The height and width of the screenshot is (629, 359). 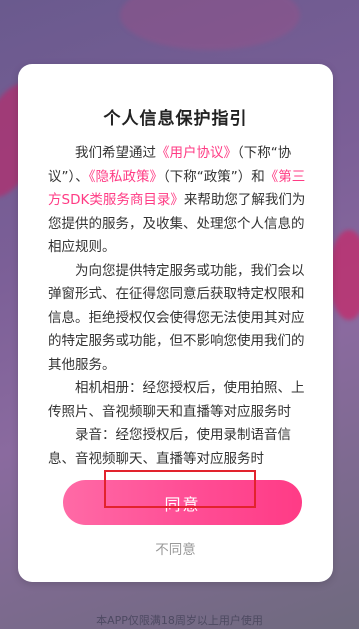 What do you see at coordinates (126, 177) in the screenshot?
I see `privacy-policy-link: 《隐私政策》` at bounding box center [126, 177].